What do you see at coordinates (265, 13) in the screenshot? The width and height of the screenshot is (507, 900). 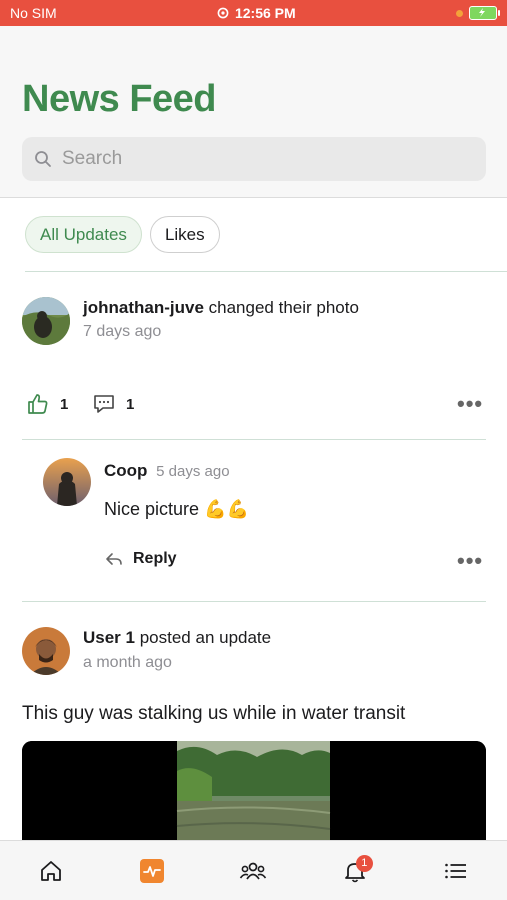 I see `clock-time: 12:56 PM` at bounding box center [265, 13].